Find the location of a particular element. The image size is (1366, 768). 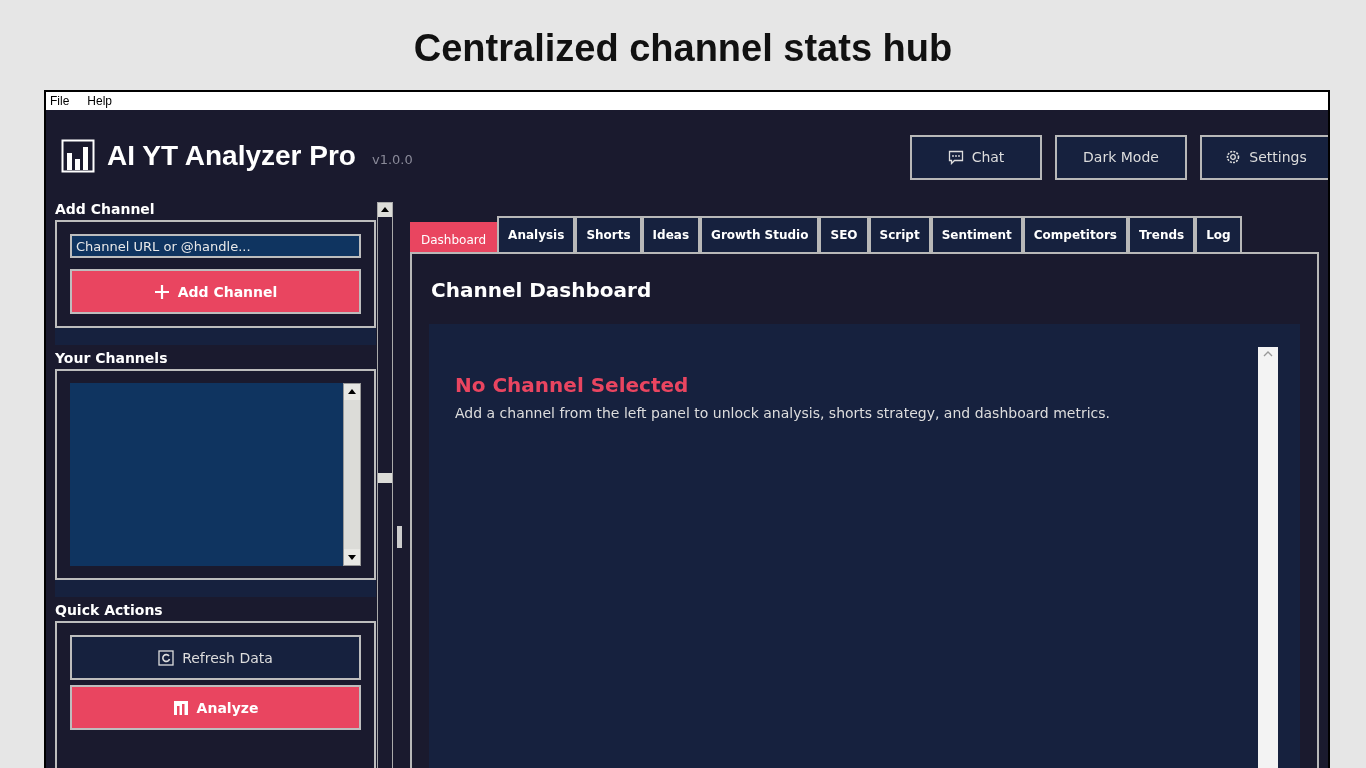

header-button: Chat is located at coordinates (976, 157).